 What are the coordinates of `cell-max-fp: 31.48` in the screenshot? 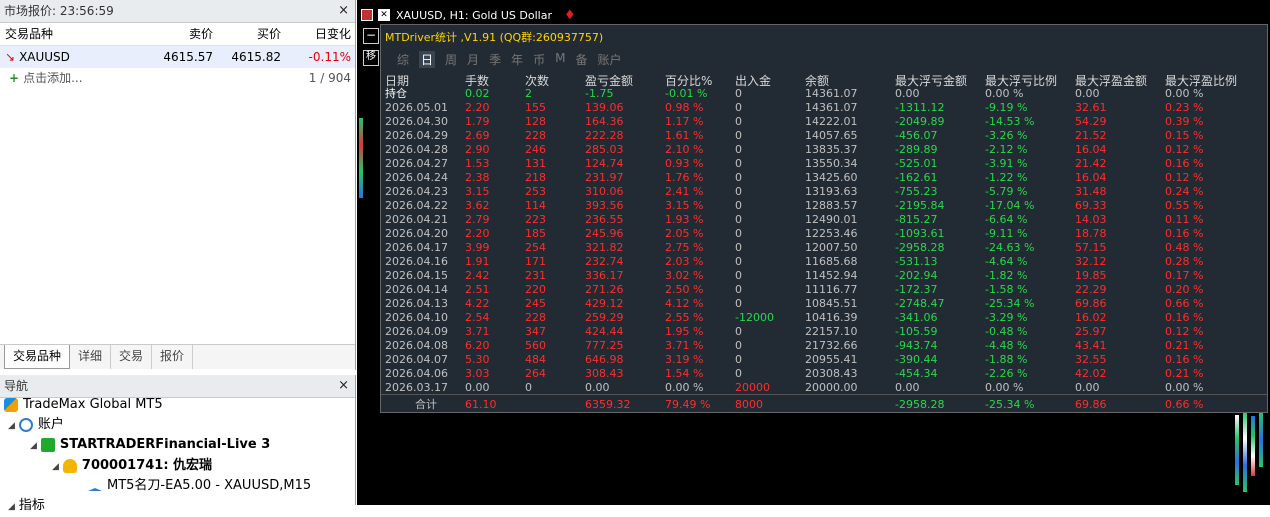 It's located at (1091, 191).